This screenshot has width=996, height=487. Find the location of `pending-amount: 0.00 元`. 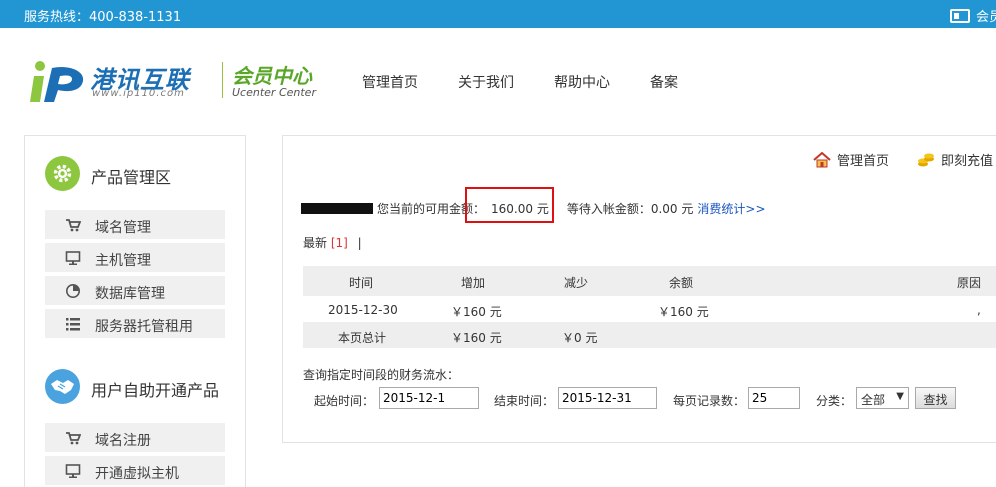

pending-amount: 0.00 元 is located at coordinates (672, 209).